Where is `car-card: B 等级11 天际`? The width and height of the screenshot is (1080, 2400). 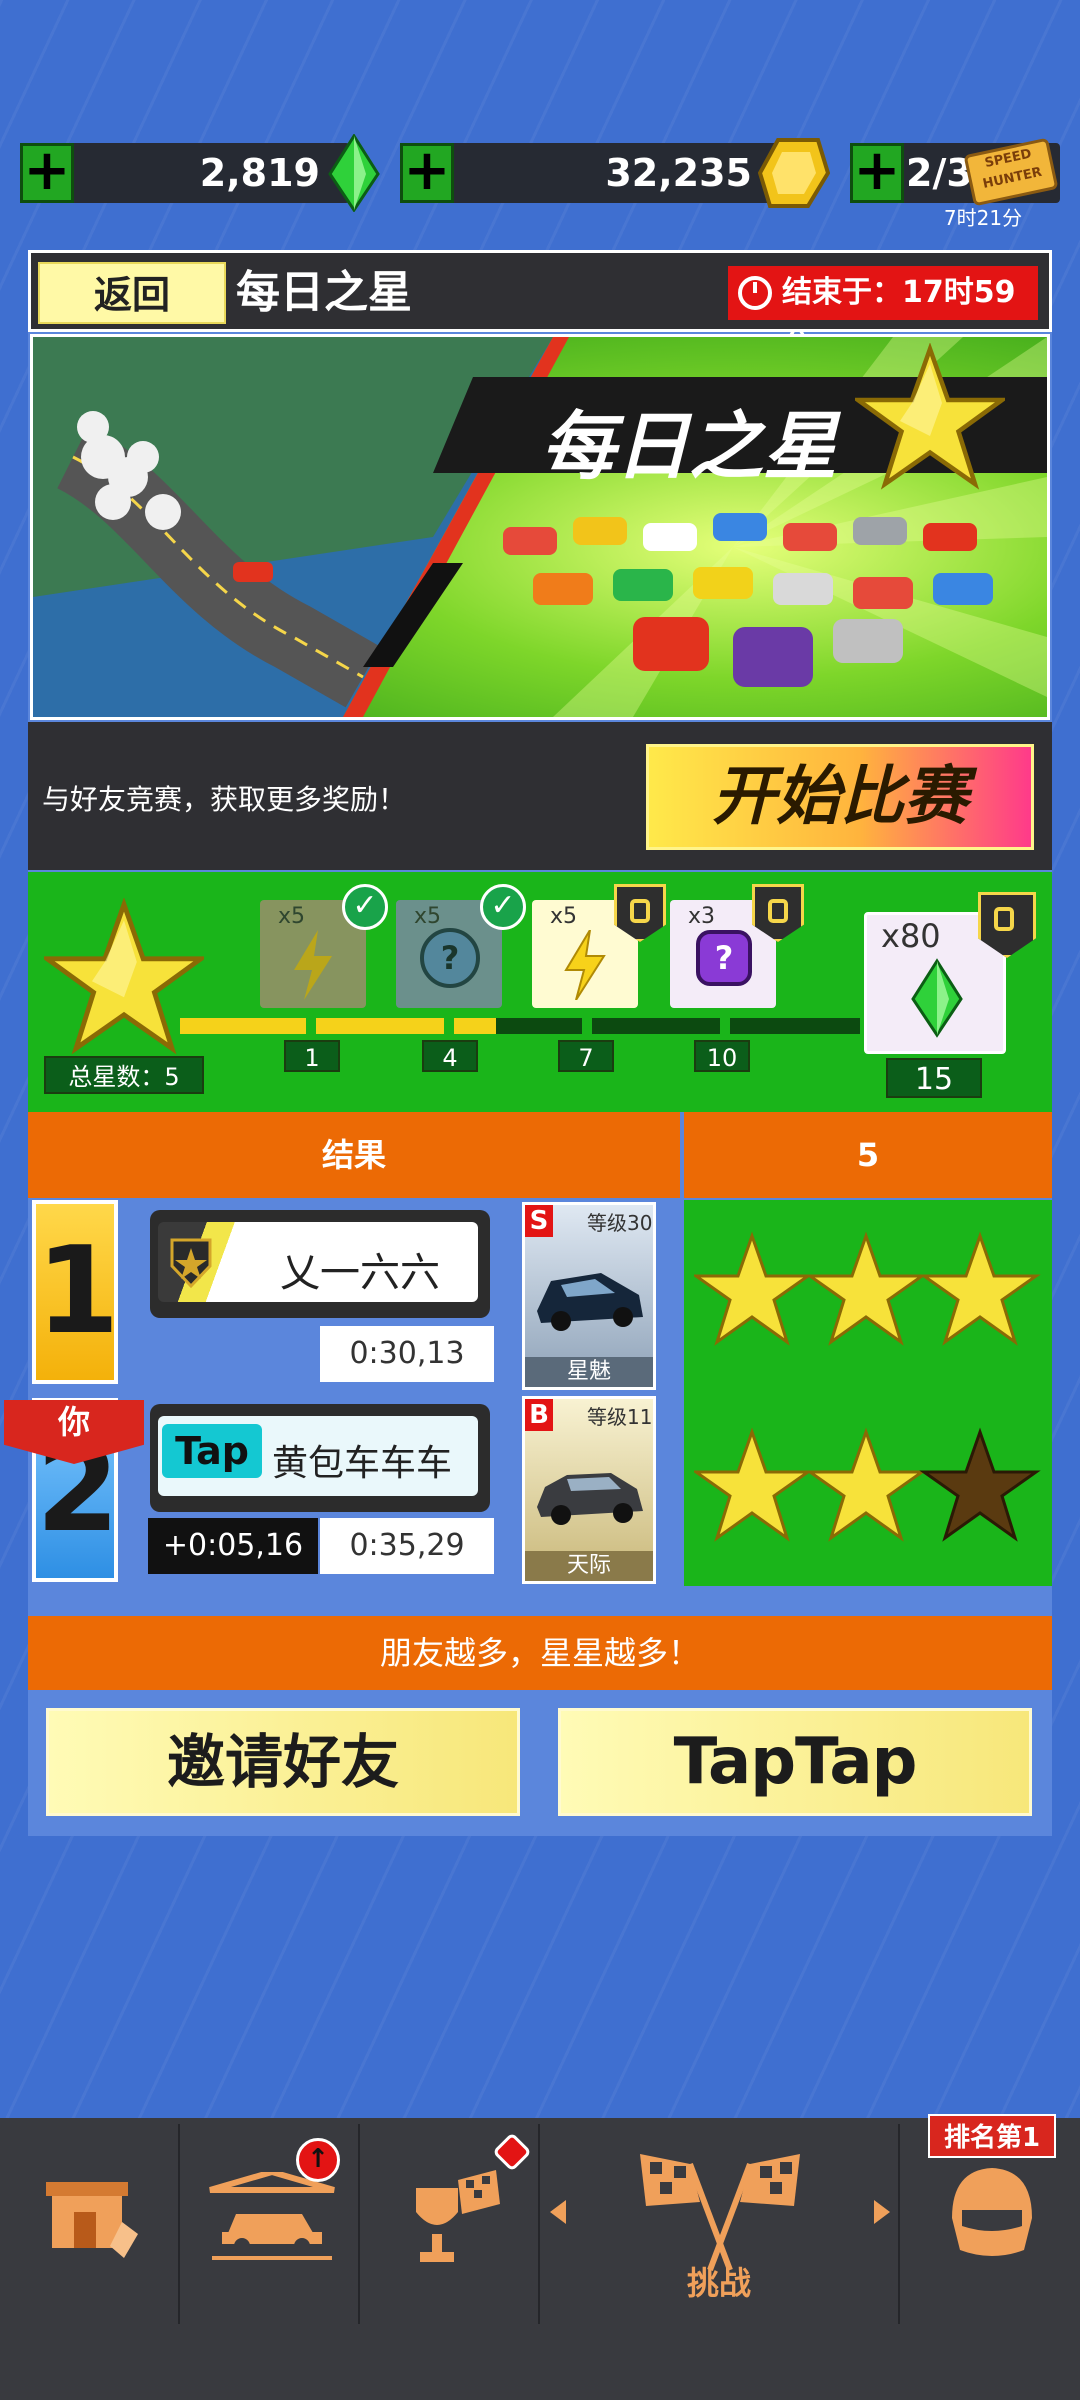
car-card: B 等级11 天际 is located at coordinates (589, 1490).